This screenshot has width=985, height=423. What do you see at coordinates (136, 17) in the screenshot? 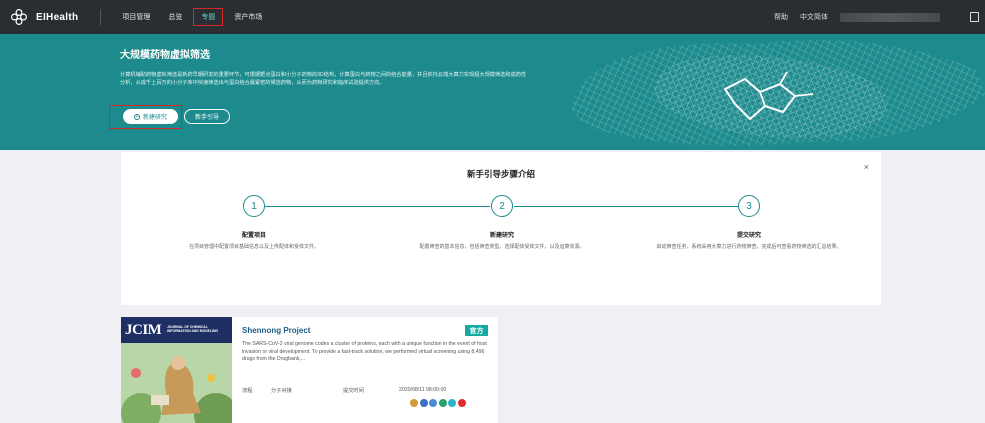
I see `nav-item-project-management: 项目管理` at bounding box center [136, 17].